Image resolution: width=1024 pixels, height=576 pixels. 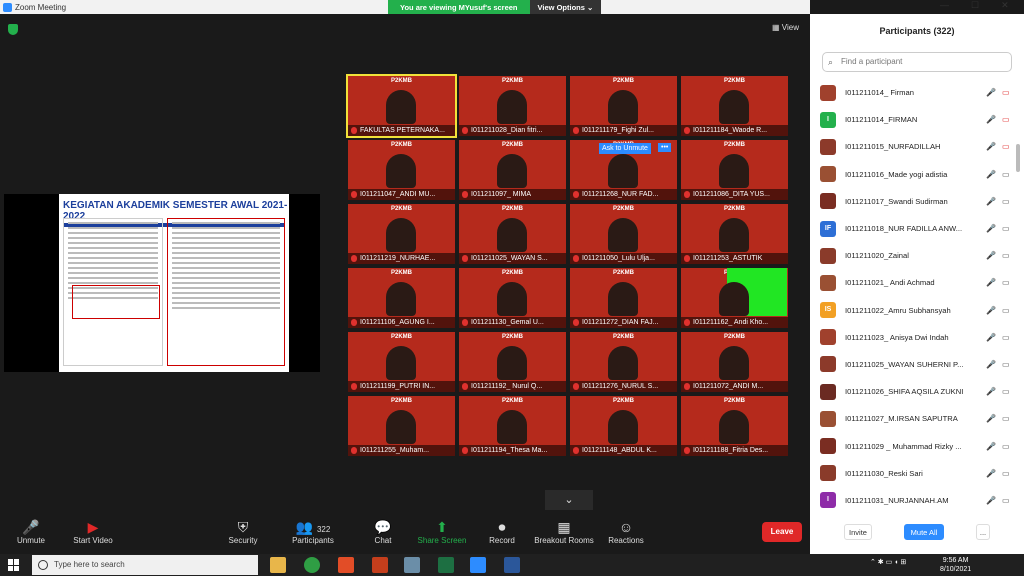 What do you see at coordinates (920, 255) in the screenshot?
I see `participant-row: I011211020_Zainal 🎤 ▭` at bounding box center [920, 255].